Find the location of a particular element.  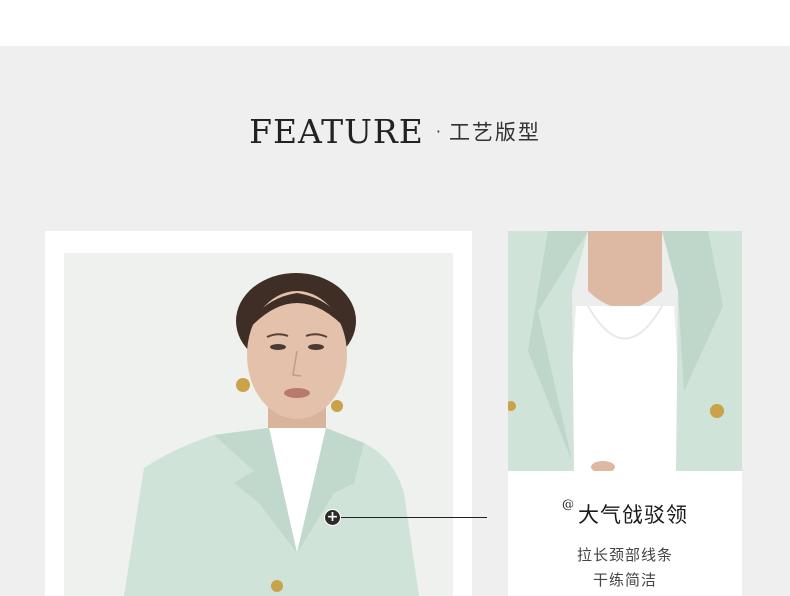

hotspot-pointer-line is located at coordinates (414, 517).